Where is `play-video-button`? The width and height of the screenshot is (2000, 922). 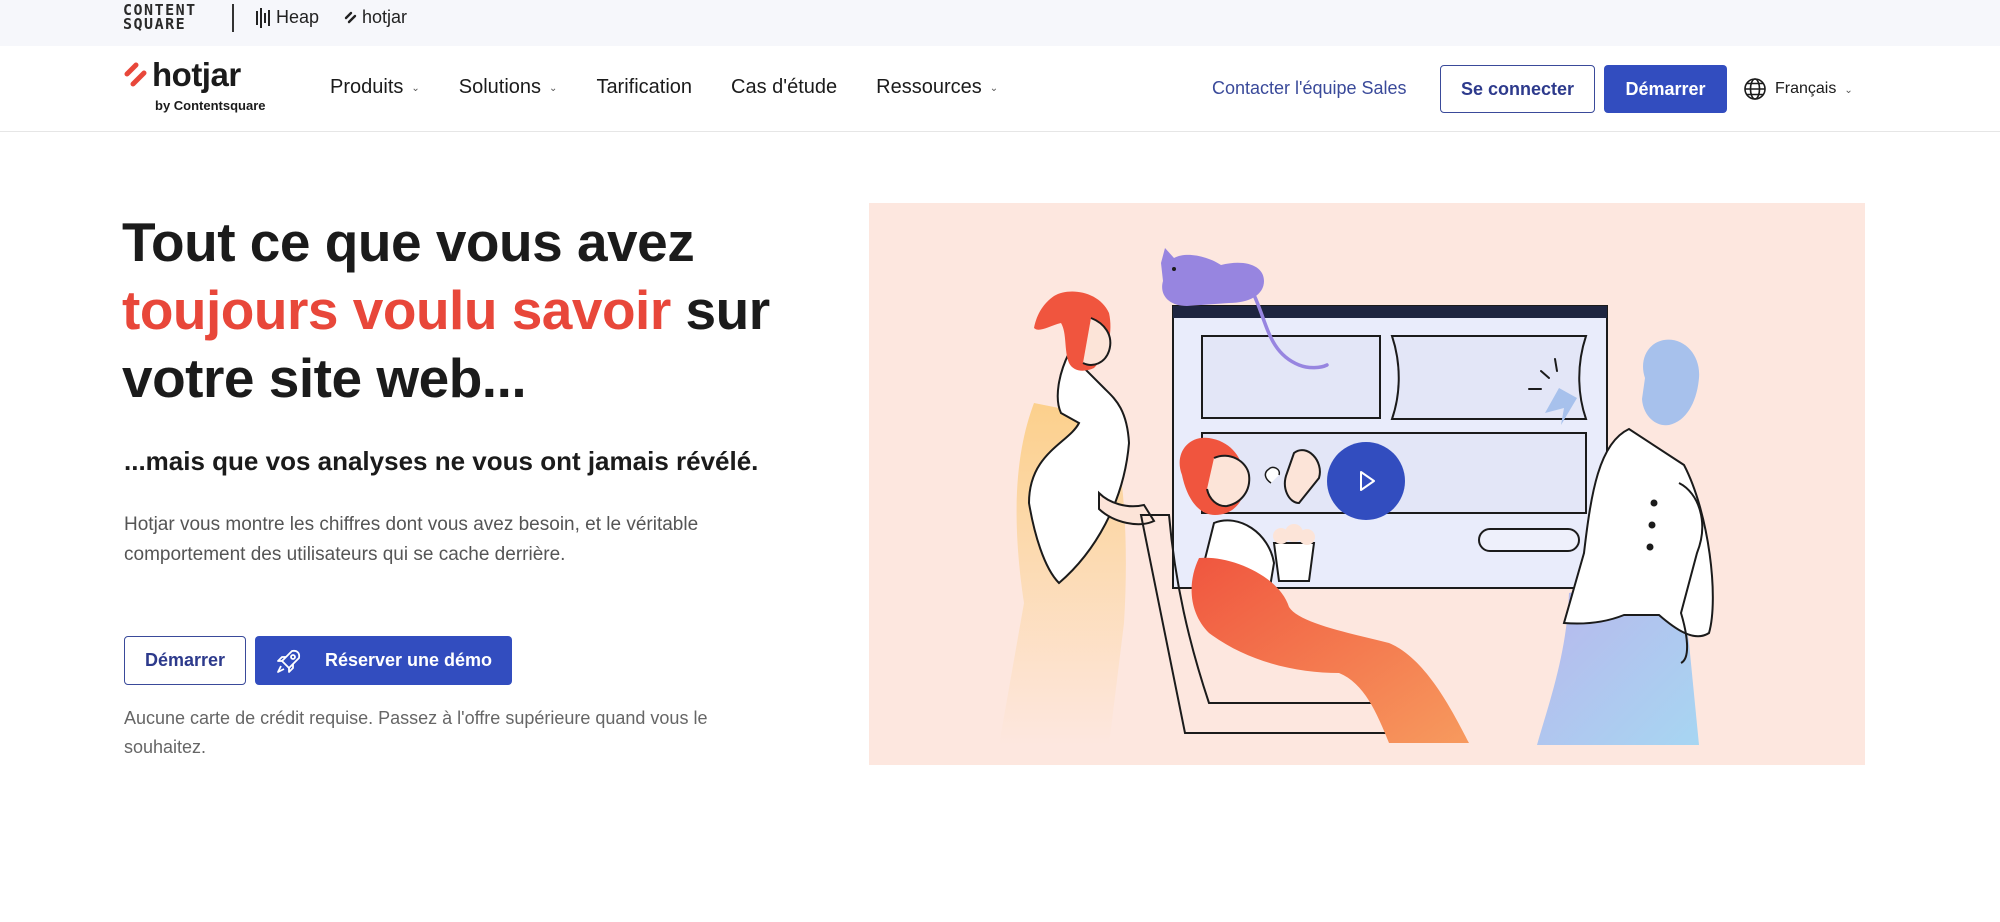 play-video-button is located at coordinates (1366, 481).